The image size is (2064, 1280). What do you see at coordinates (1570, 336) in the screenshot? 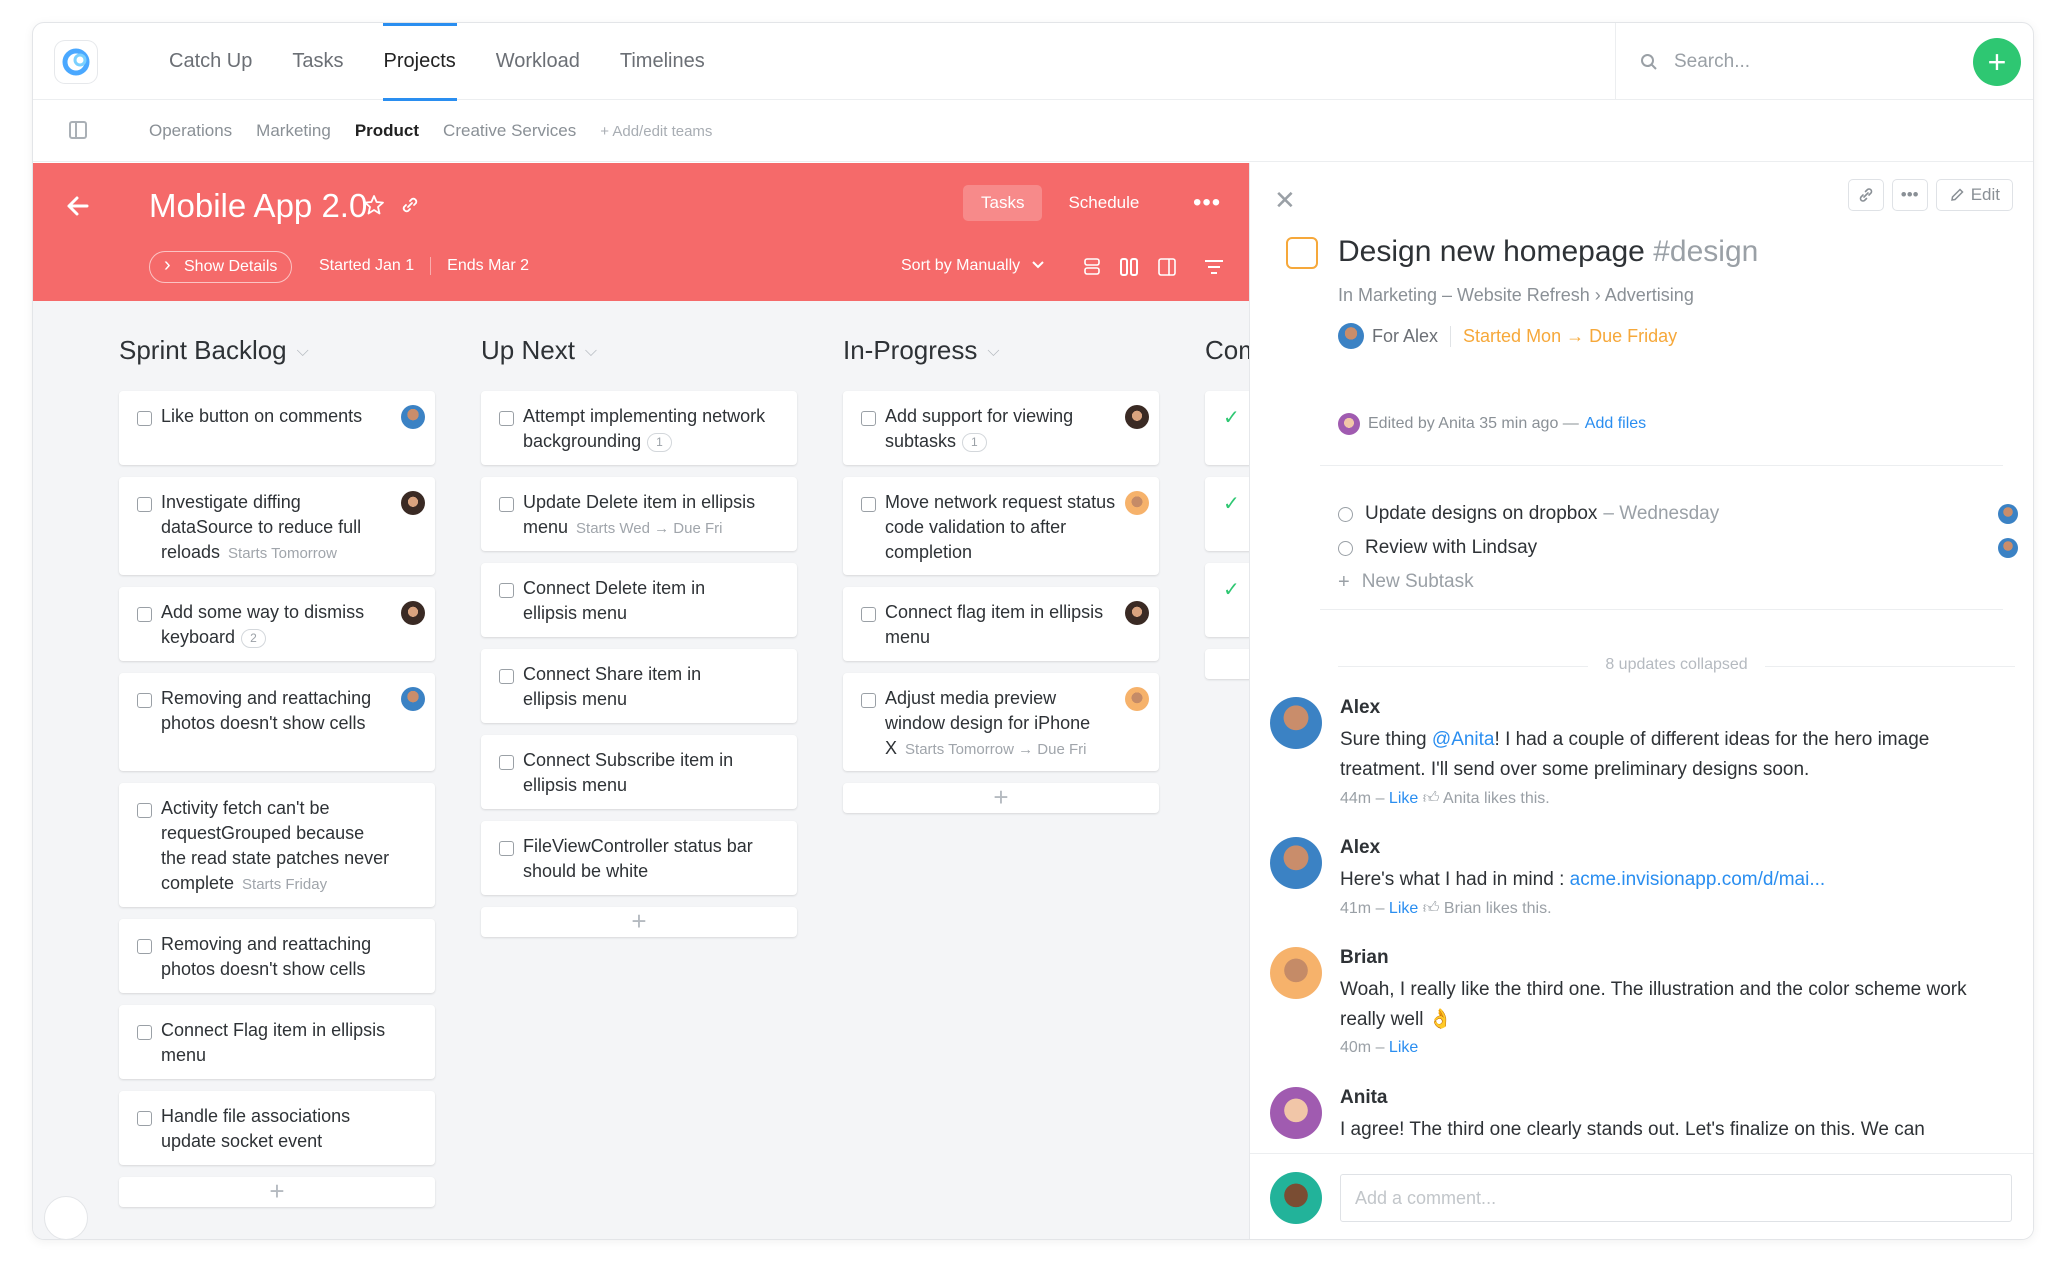
I see `task-dates: Started Mon → Due Friday` at bounding box center [1570, 336].